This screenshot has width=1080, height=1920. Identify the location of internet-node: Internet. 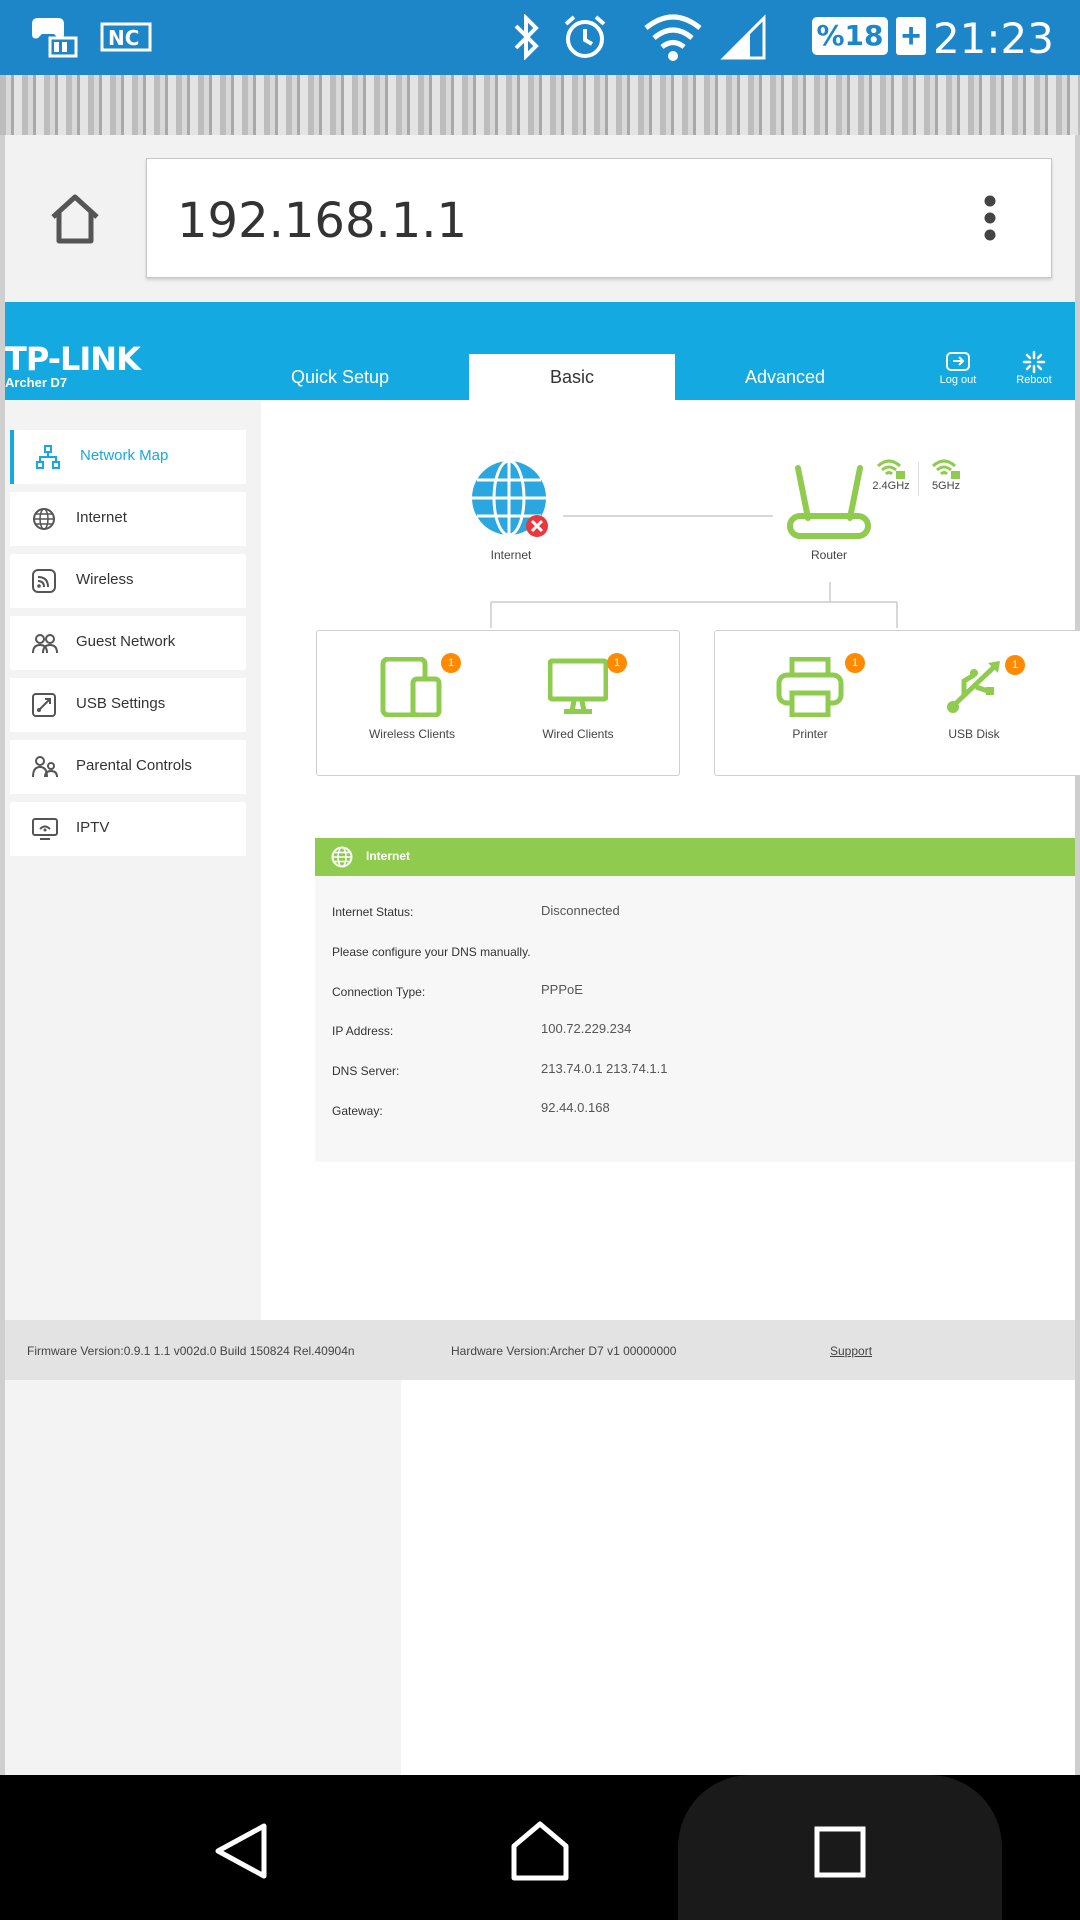
(511, 510).